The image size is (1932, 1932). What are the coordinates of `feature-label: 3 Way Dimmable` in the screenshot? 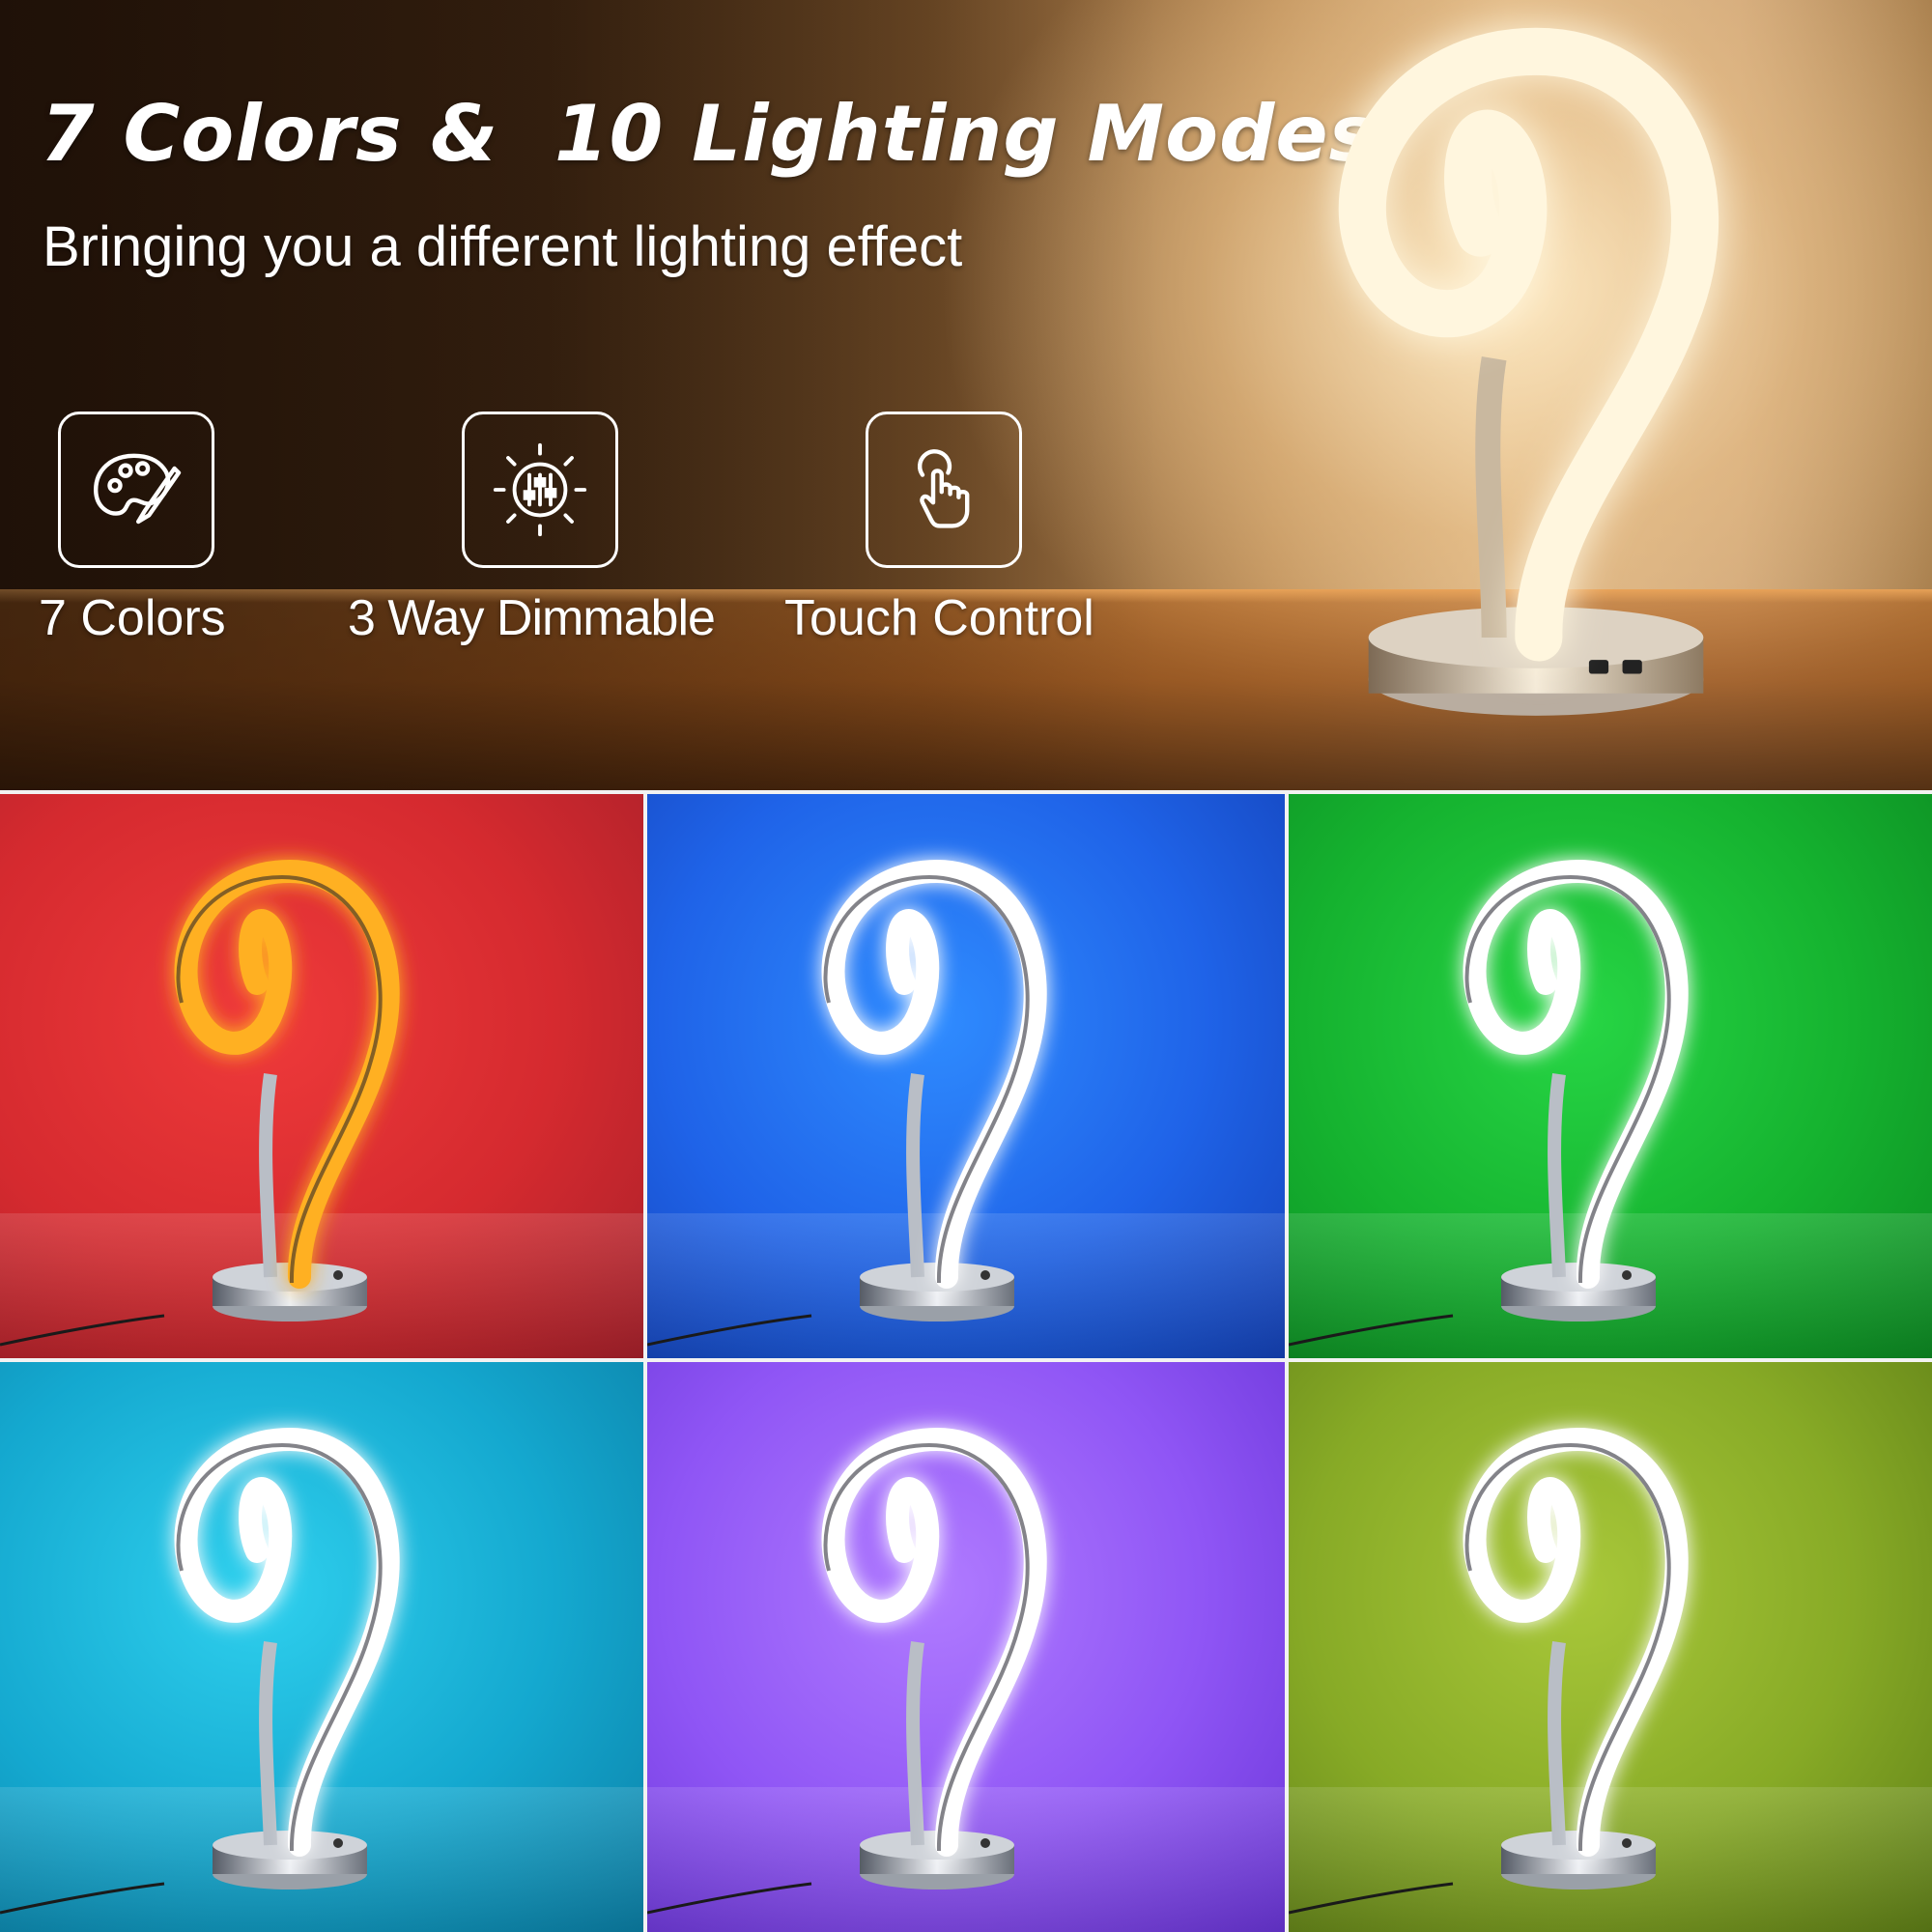 It's located at (532, 618).